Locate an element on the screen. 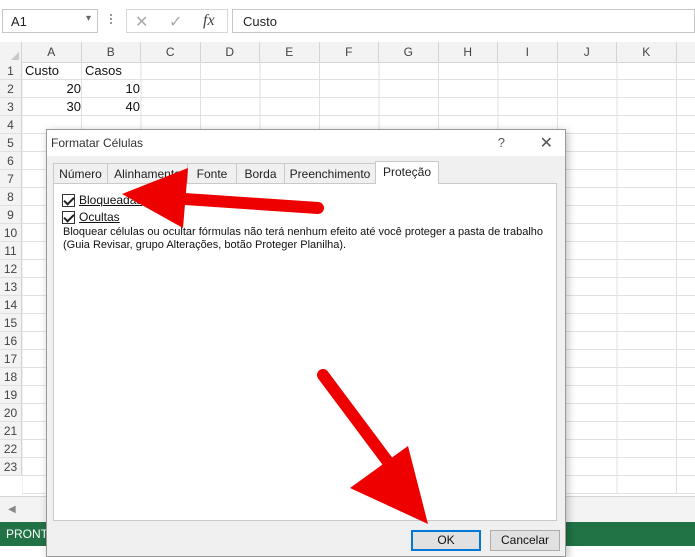  row-header-14: 14 is located at coordinates (11, 305).